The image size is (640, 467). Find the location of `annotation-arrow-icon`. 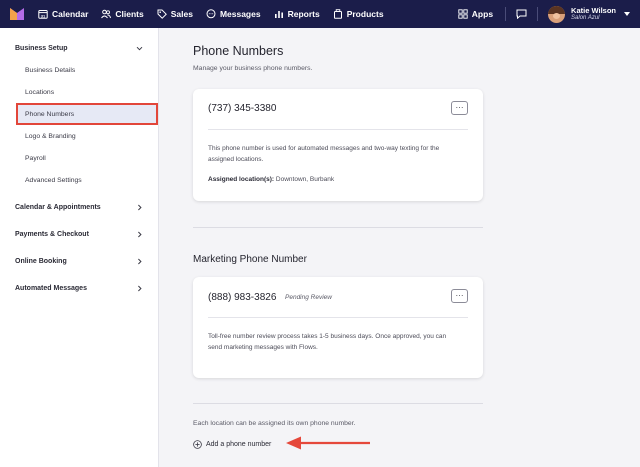

annotation-arrow-icon is located at coordinates (328, 443).